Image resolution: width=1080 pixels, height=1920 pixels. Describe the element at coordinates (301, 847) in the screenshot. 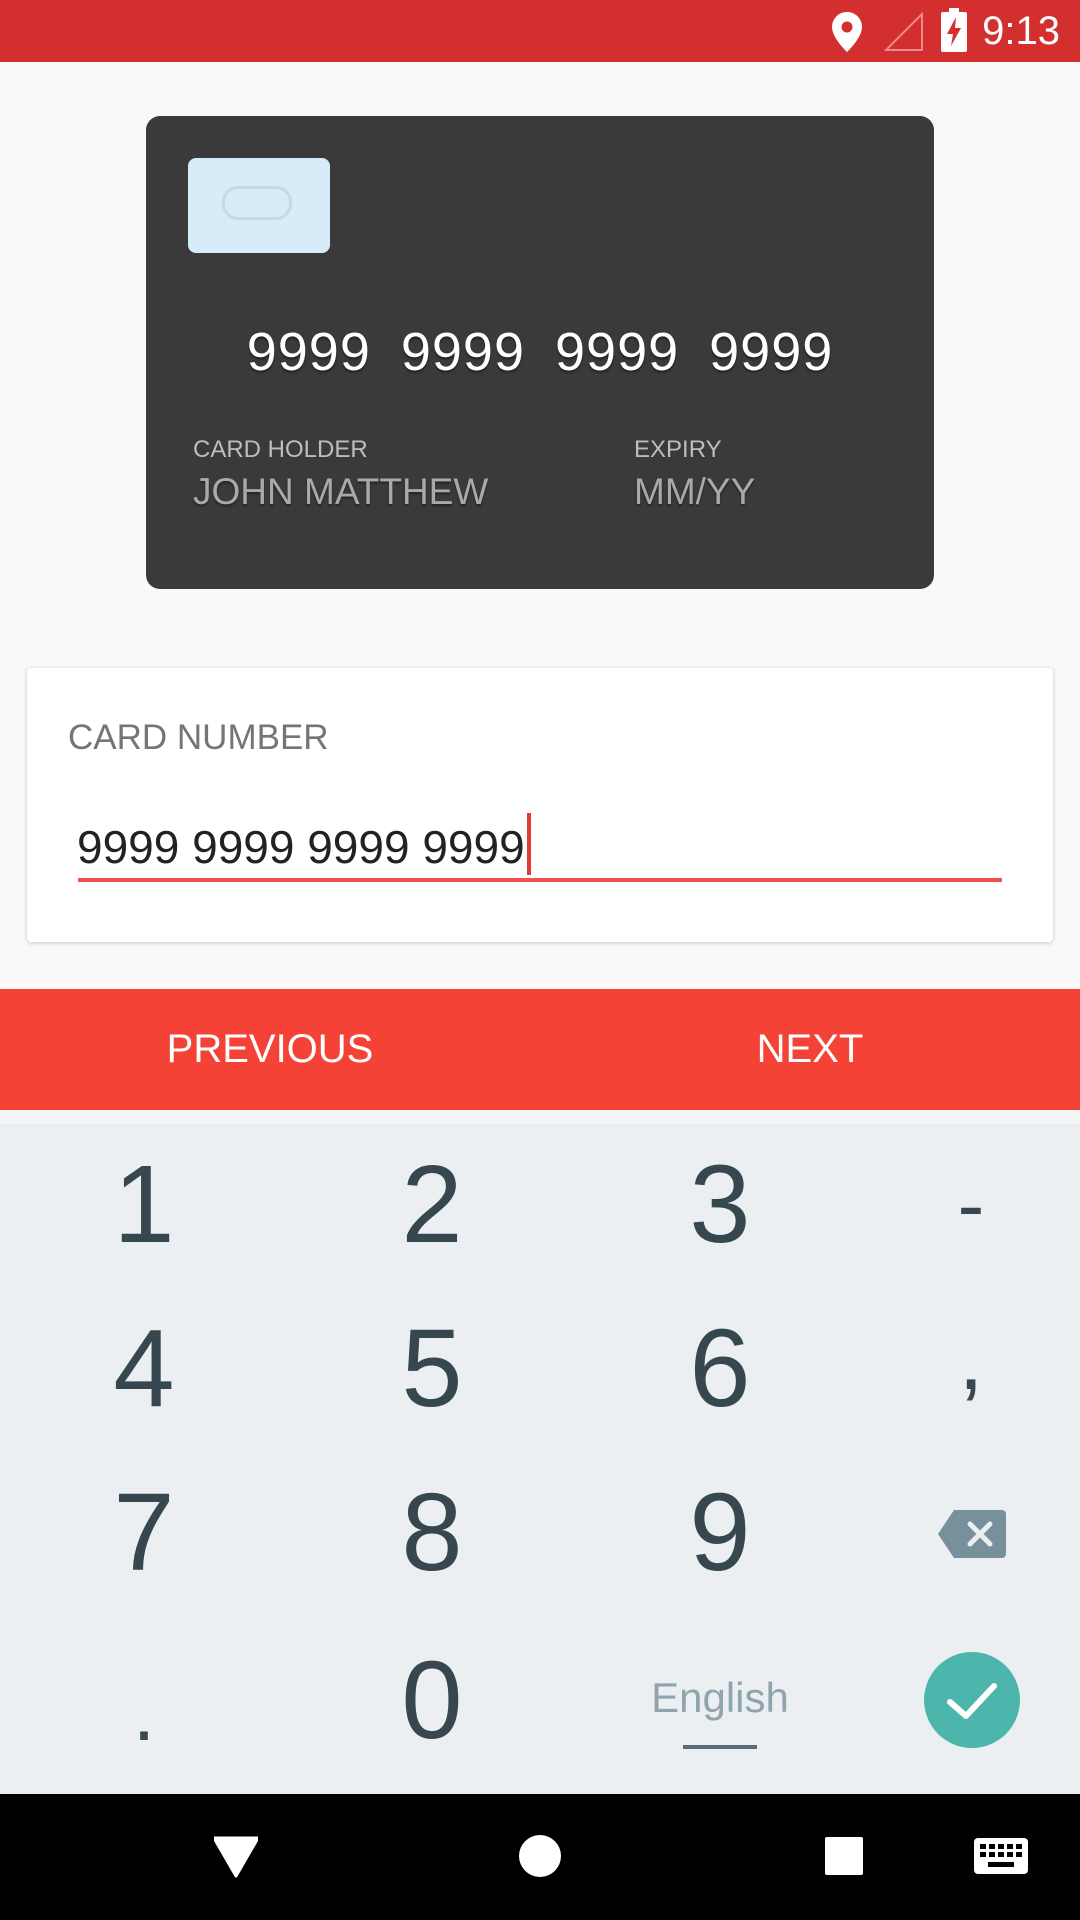

I see `card-number-input-text: 9999 9999 9999 9999` at that location.